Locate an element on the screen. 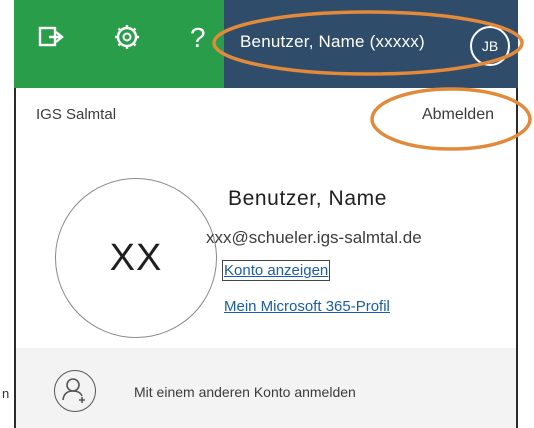  sign-out-link: Abmelden is located at coordinates (458, 115).